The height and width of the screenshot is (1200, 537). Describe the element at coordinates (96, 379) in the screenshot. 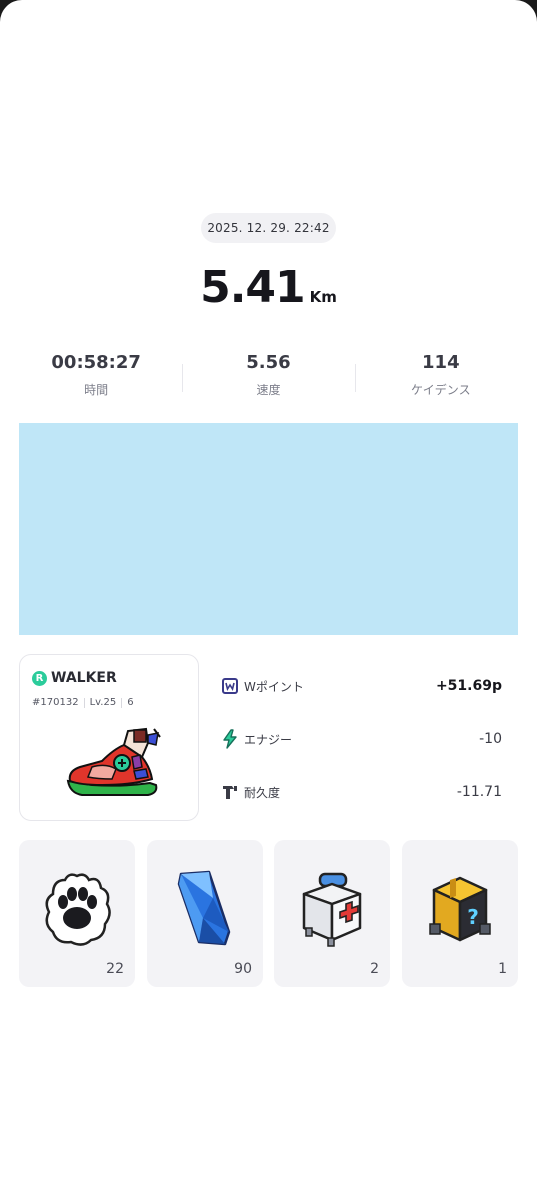

I see `stat-time: 00:58:27 時間` at that location.